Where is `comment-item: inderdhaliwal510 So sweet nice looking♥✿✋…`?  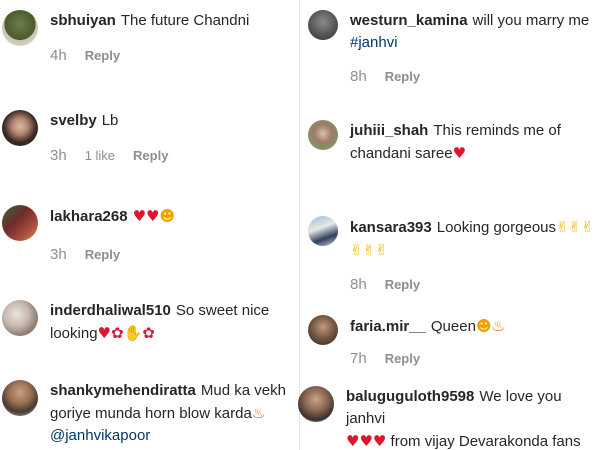
comment-item: inderdhaliwal510 So sweet nice looking♥✿✋… is located at coordinates (141, 322).